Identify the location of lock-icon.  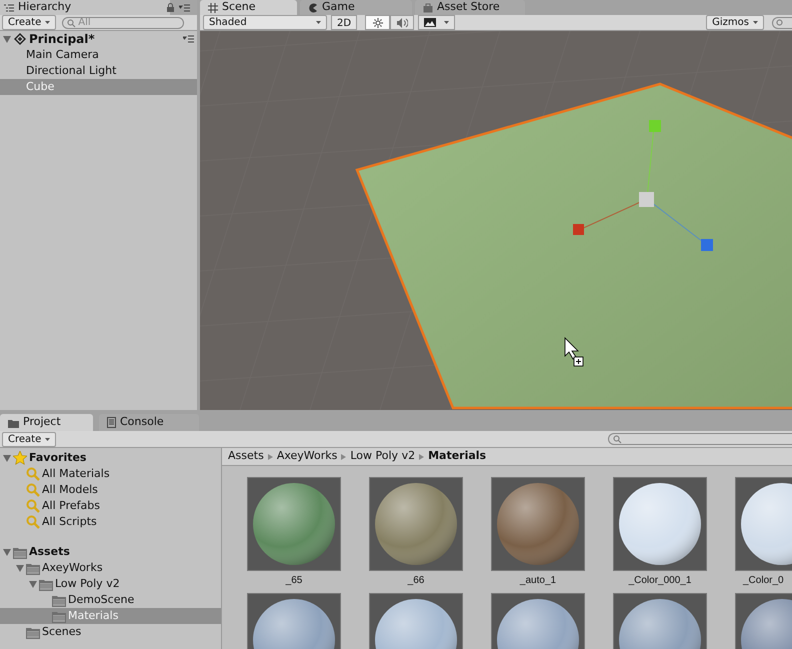
(170, 7).